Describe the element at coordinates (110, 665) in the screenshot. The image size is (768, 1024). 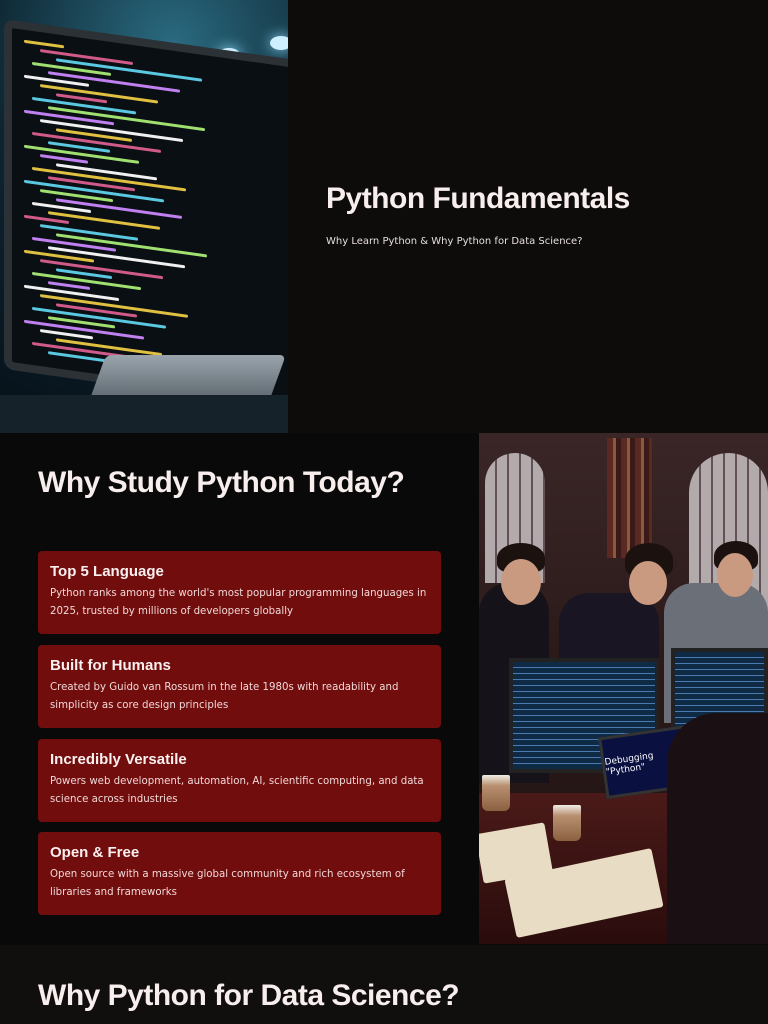
I see `card-title: Built for Humans` at that location.